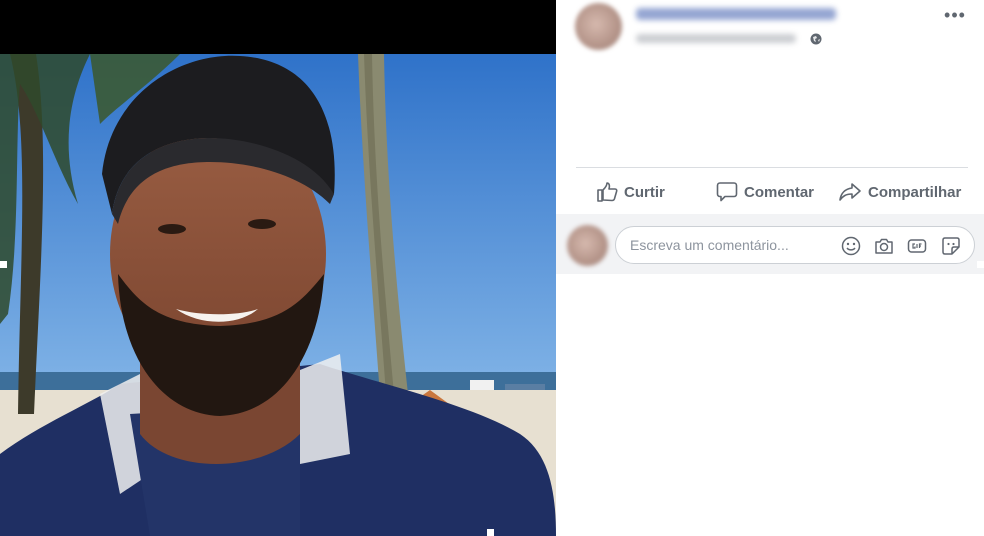 This screenshot has height=536, width=984. What do you see at coordinates (816, 39) in the screenshot?
I see `globe-icon` at bounding box center [816, 39].